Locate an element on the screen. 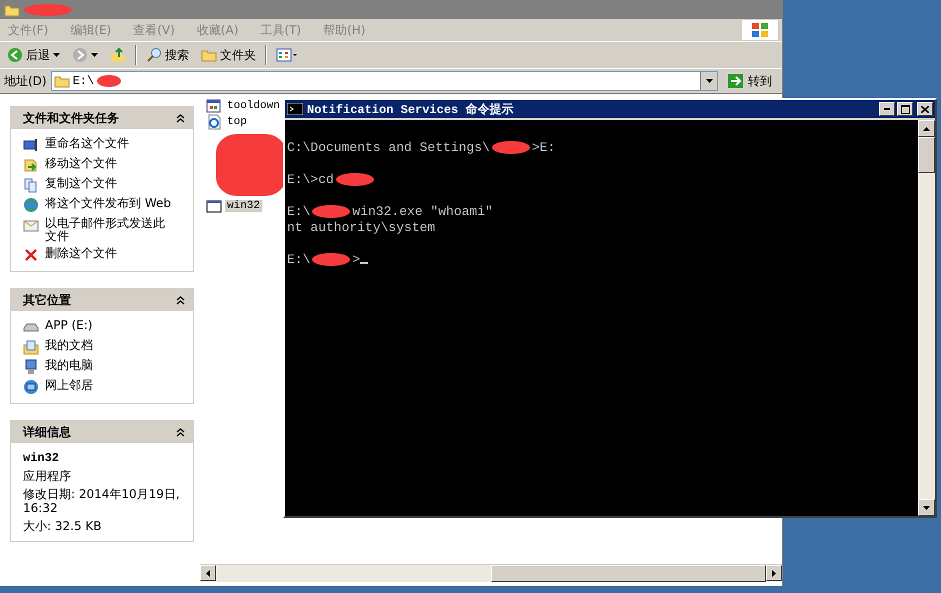  window-icon is located at coordinates (214, 206).